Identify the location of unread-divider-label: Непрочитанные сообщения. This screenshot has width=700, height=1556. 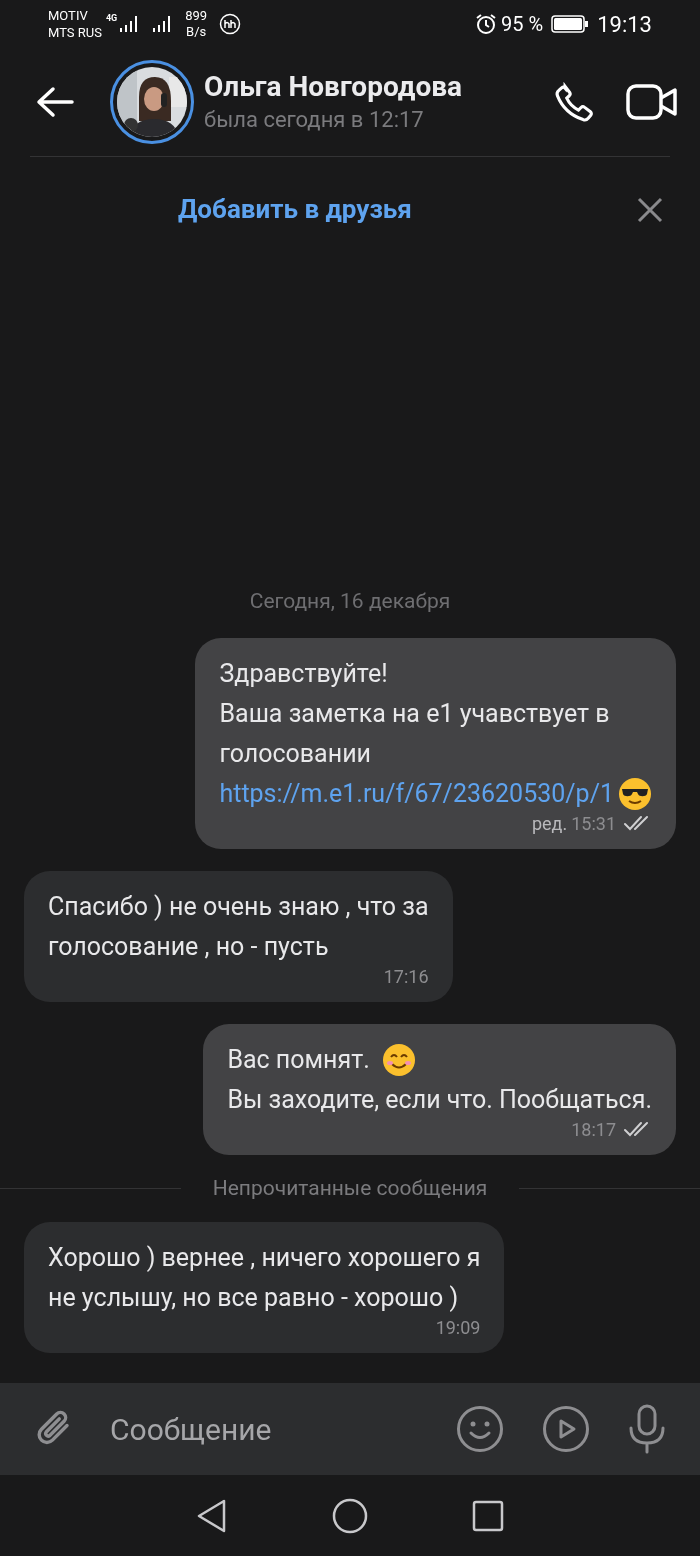
(350, 1188).